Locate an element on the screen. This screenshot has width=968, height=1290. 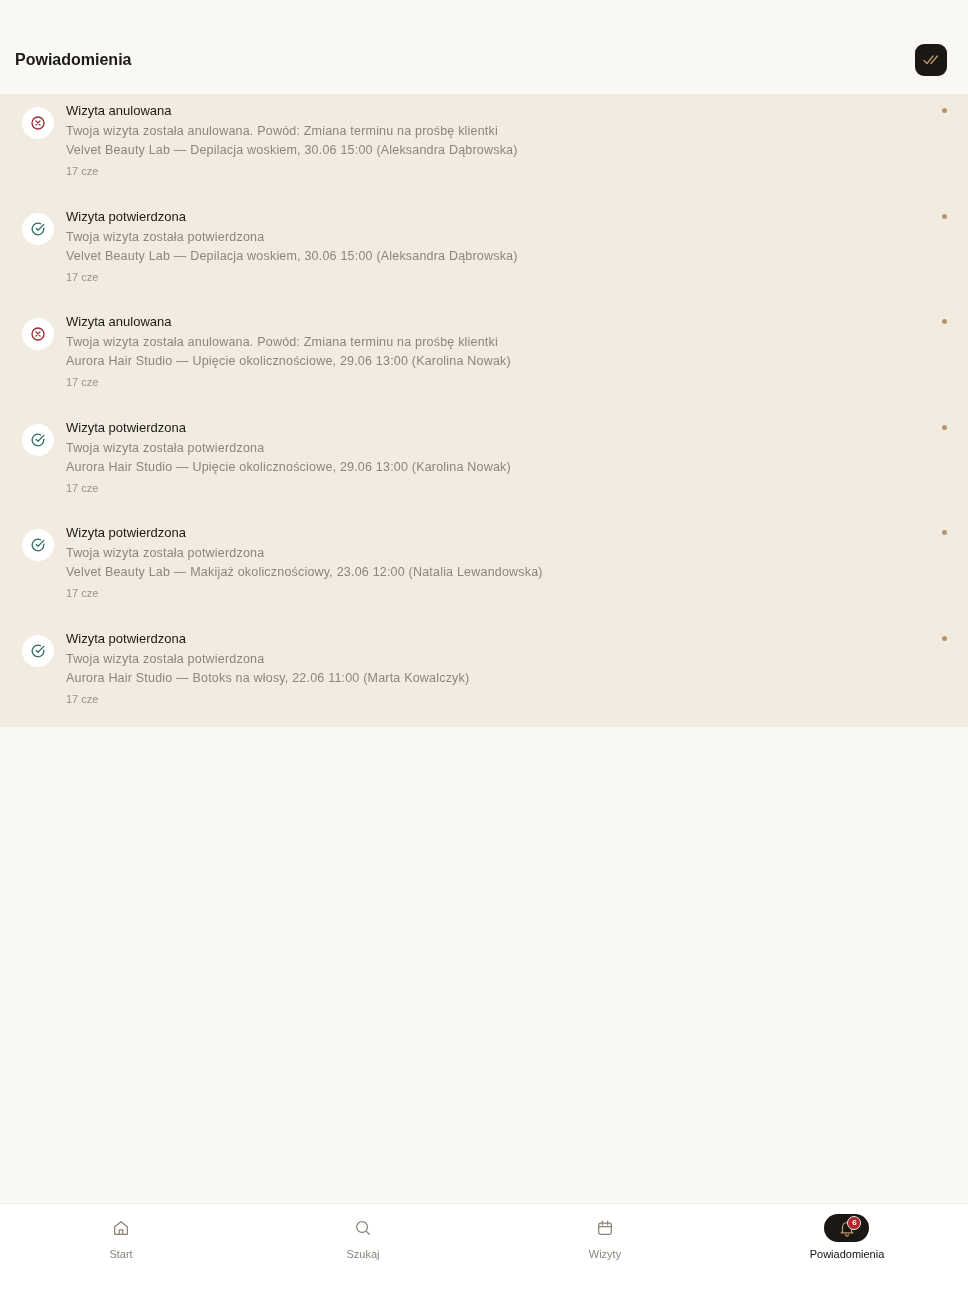
count-badge: 6 is located at coordinates (854, 1223).